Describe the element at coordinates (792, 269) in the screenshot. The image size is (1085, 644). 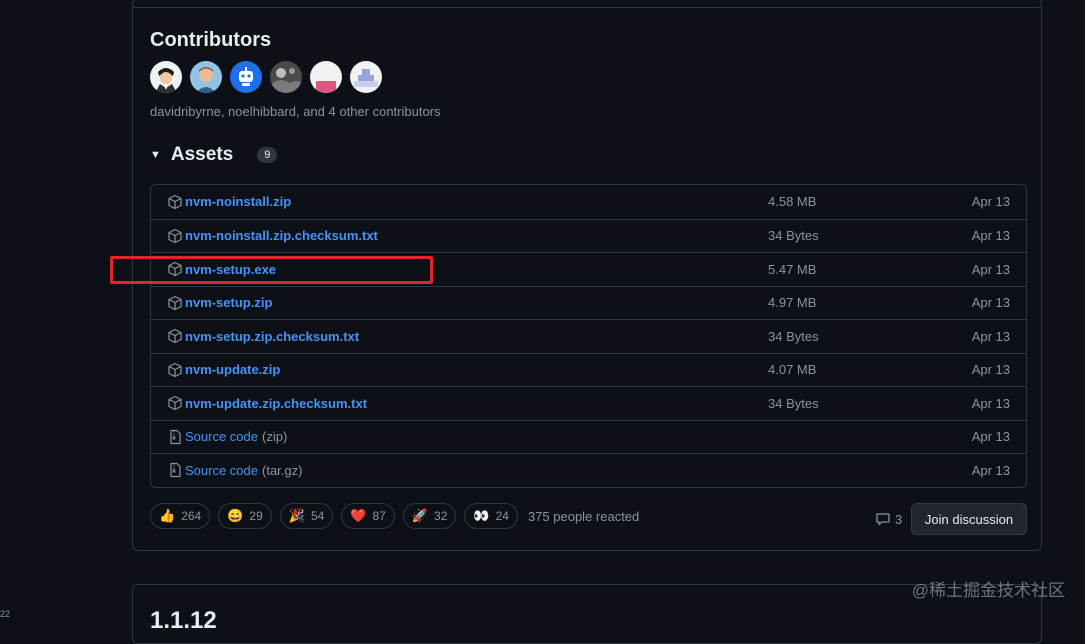
I see `asset-size: 5.47 MB` at that location.